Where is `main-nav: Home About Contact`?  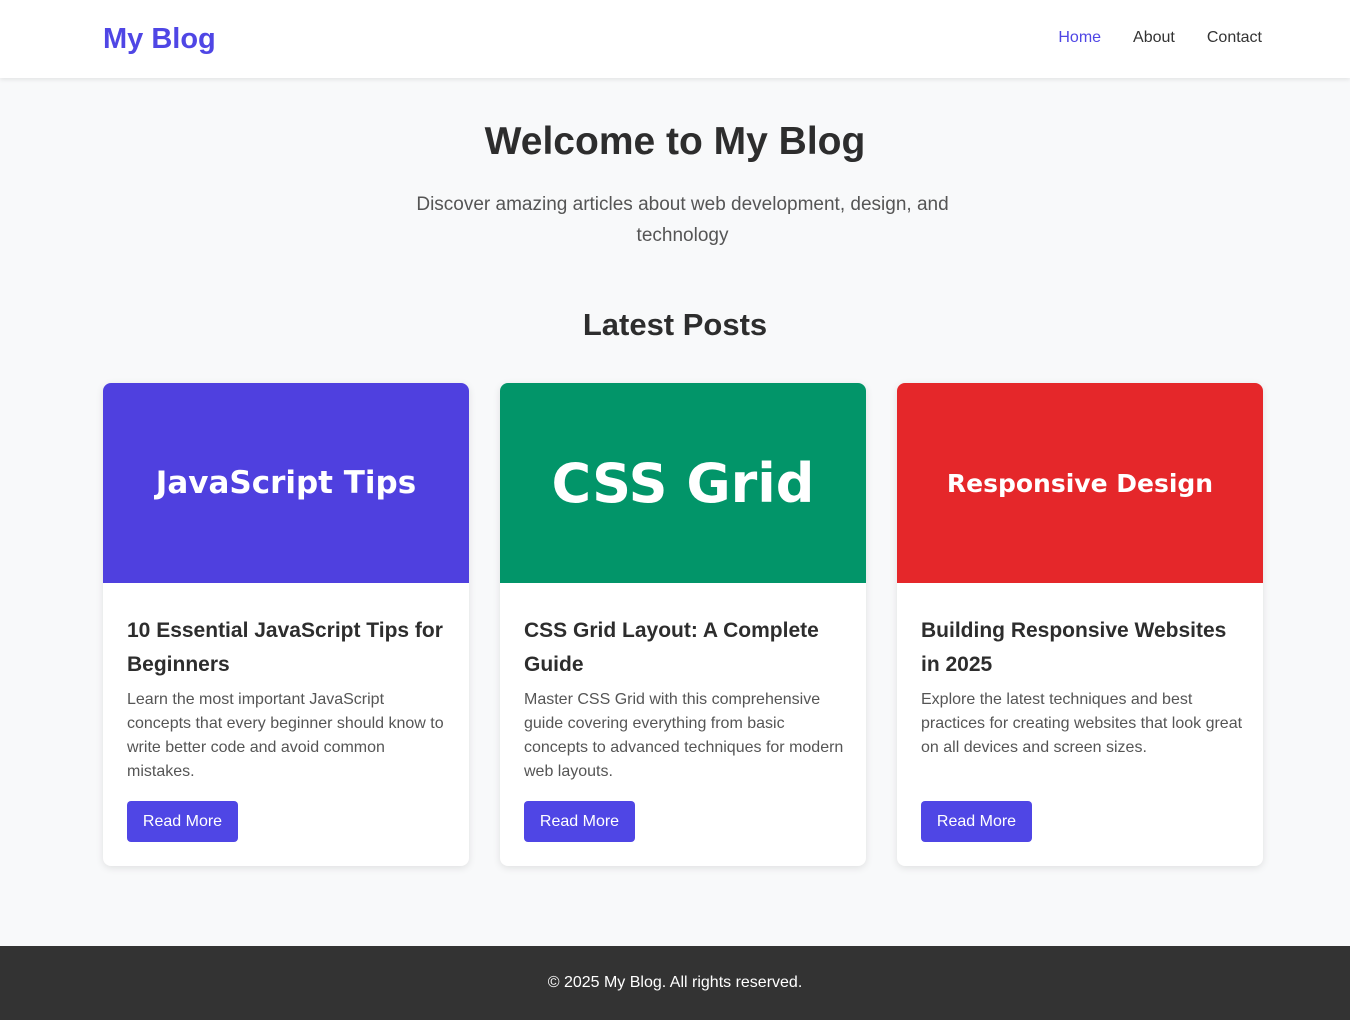
main-nav: Home About Contact is located at coordinates (1160, 38).